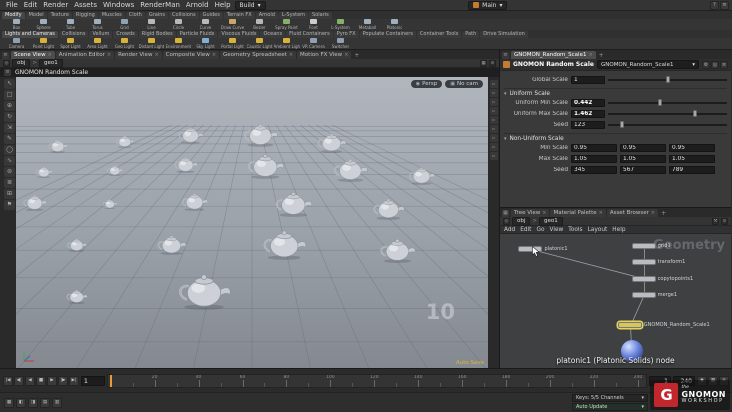  I want to click on translate-icon: ⊕, so click(9, 106).